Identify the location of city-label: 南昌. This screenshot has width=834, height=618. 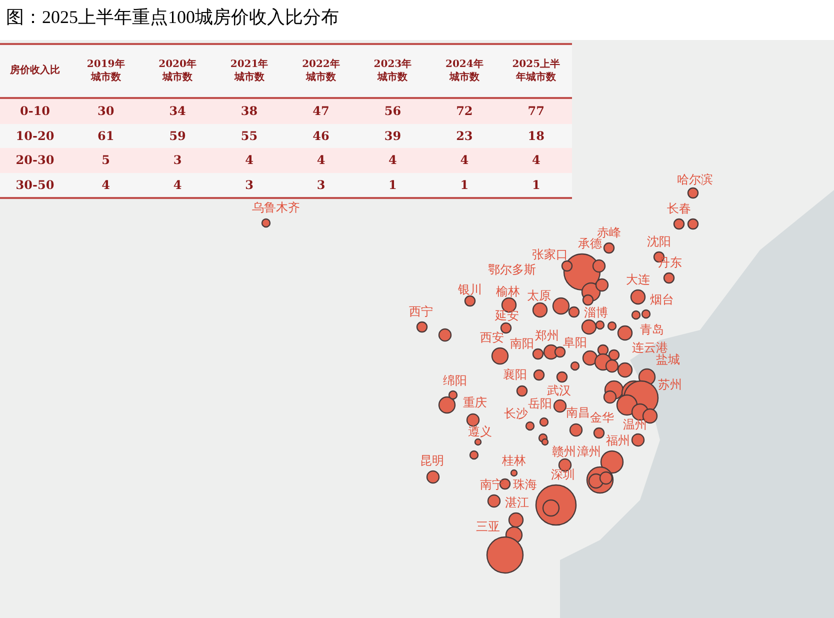
(578, 413).